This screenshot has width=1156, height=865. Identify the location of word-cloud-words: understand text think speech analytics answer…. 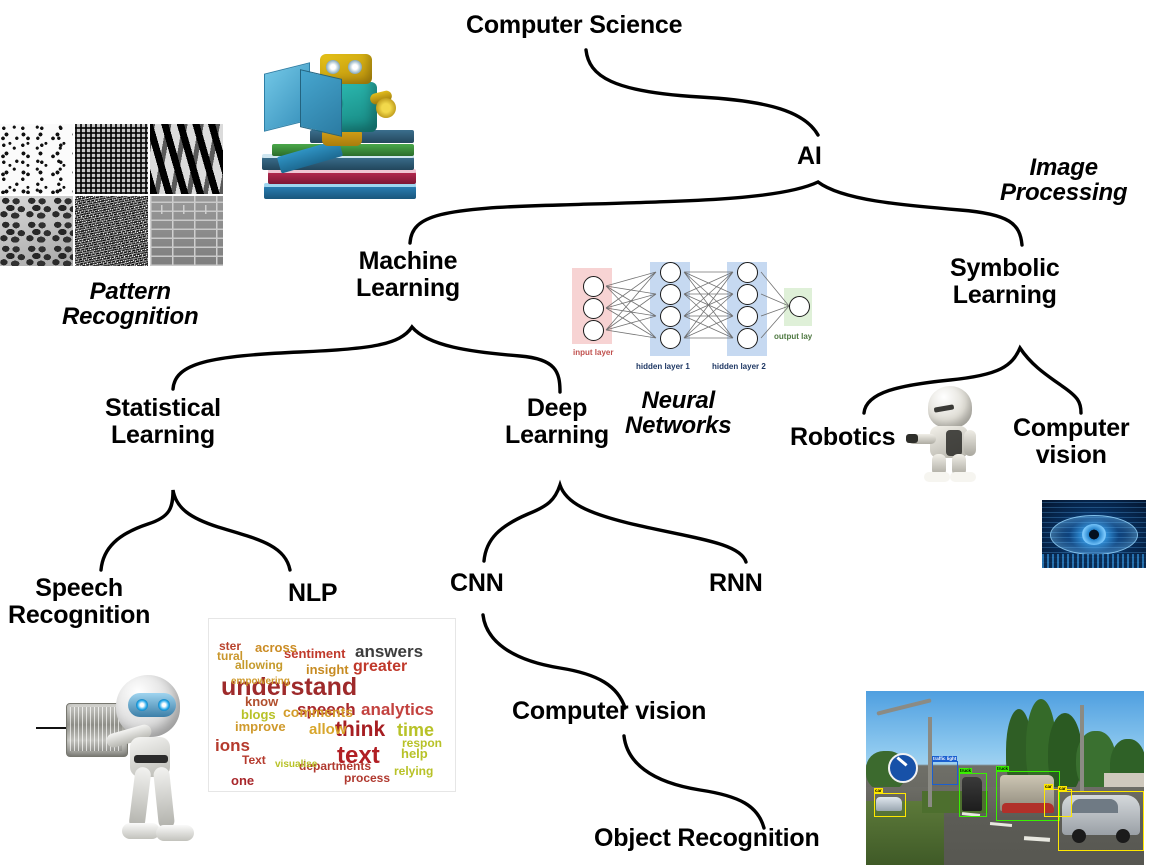
(332, 705).